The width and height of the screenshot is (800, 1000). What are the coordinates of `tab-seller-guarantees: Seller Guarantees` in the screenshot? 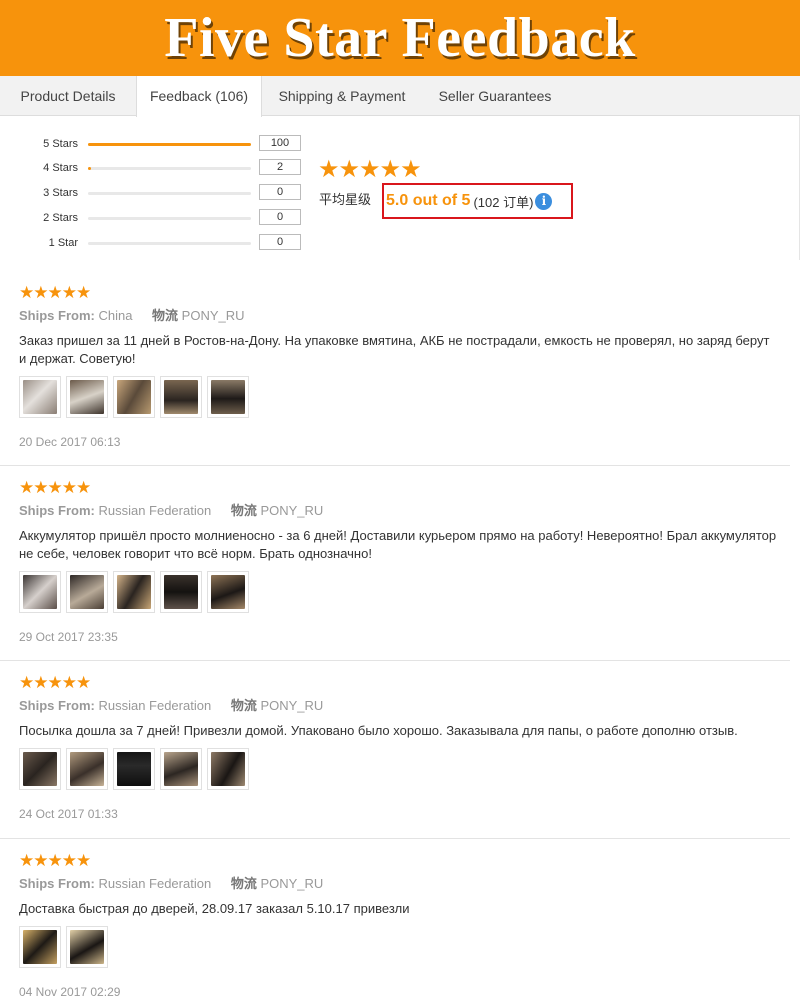 It's located at (495, 96).